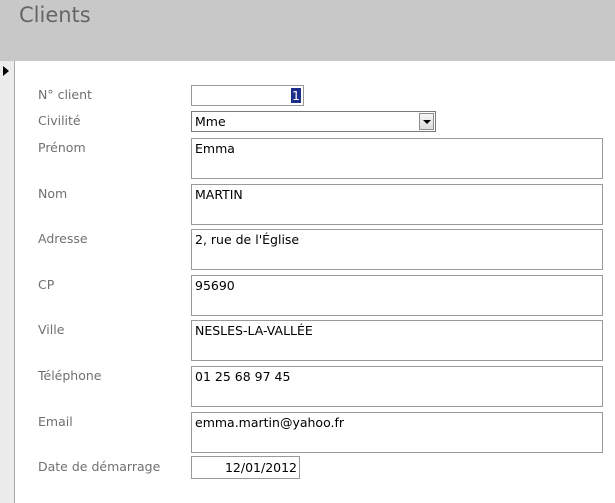 The image size is (615, 503). I want to click on first-name-label: Prénom, so click(62, 147).